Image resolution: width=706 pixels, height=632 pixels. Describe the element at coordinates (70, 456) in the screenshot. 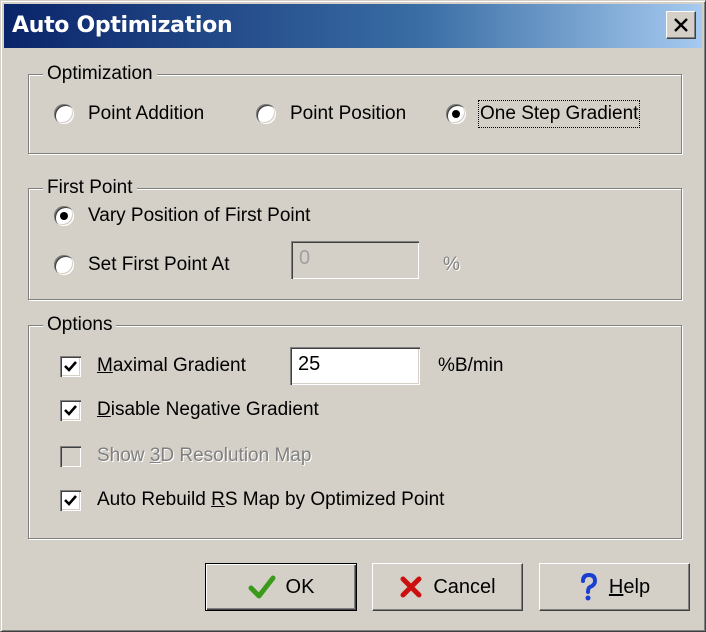

I see `show-3d-resolution-map-checkbox` at that location.